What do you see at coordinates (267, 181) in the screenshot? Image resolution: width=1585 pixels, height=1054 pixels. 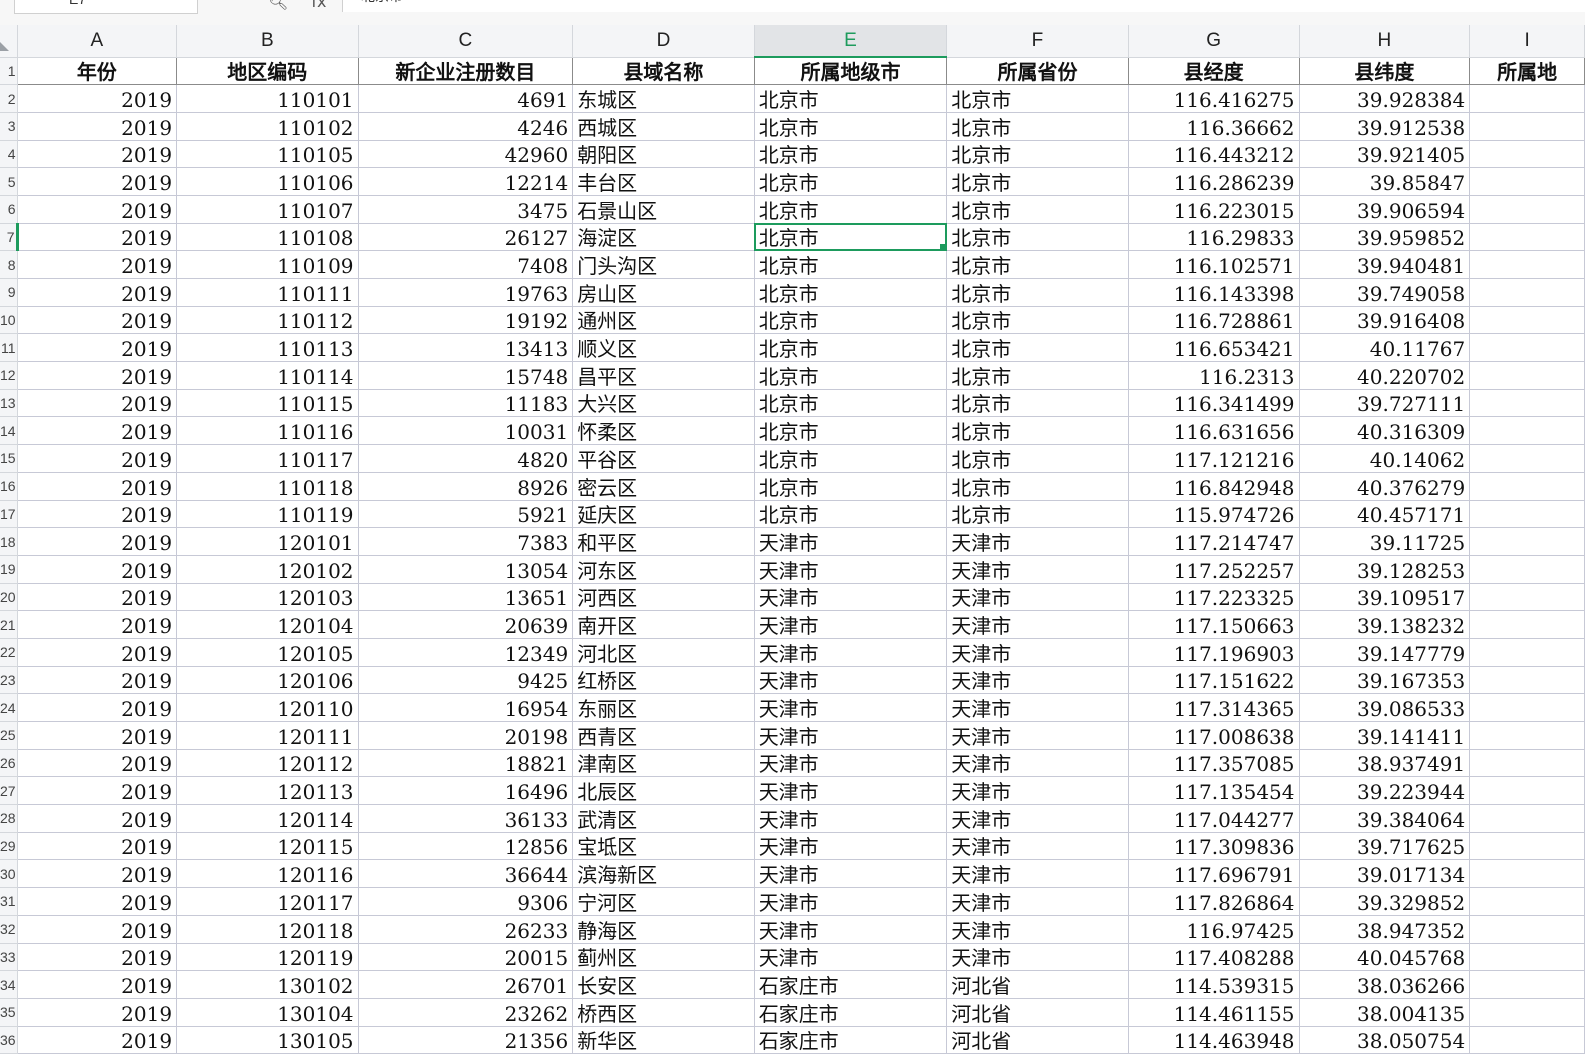 I see `data-cell: 110106` at bounding box center [267, 181].